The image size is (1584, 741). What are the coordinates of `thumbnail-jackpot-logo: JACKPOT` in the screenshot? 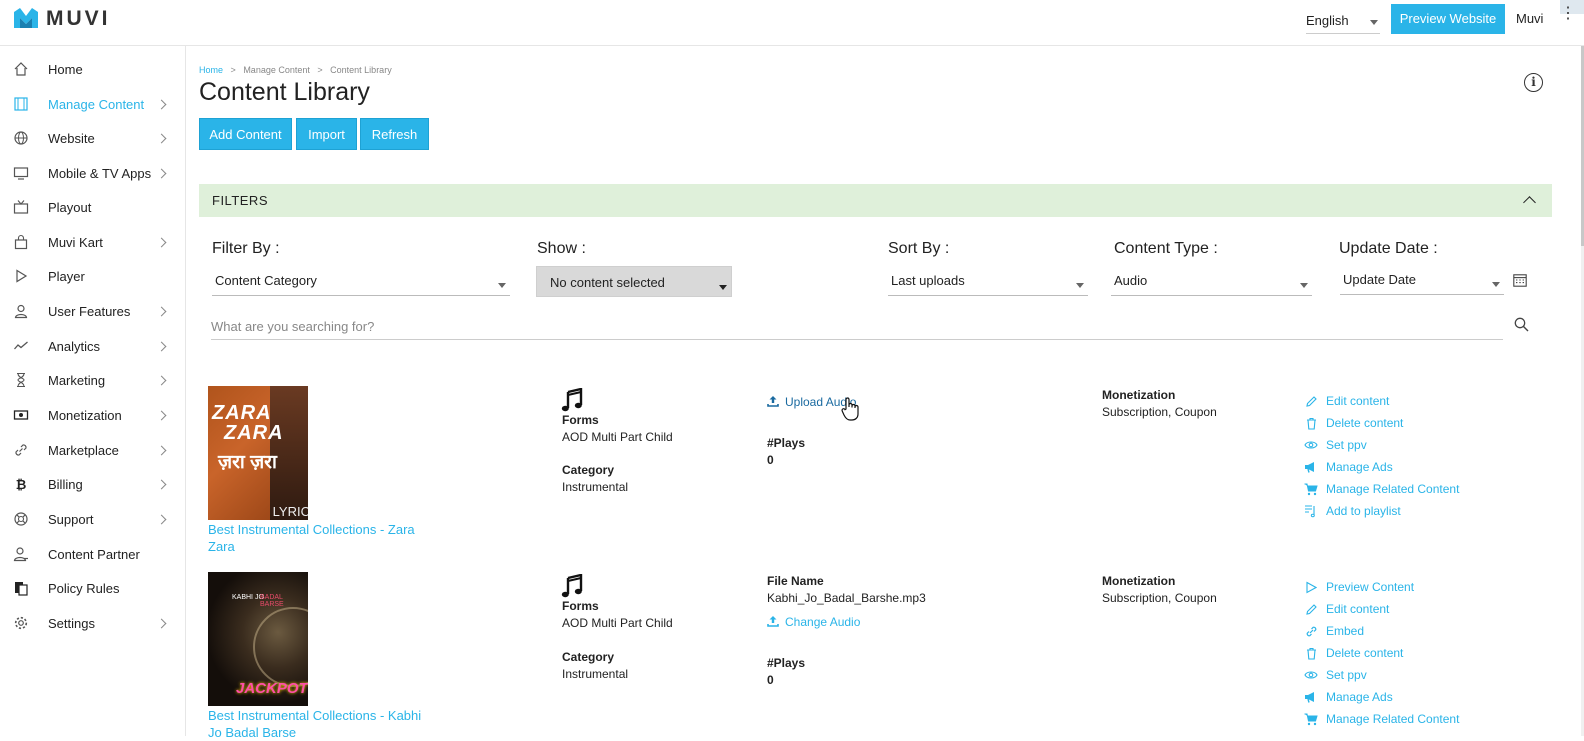 It's located at (272, 688).